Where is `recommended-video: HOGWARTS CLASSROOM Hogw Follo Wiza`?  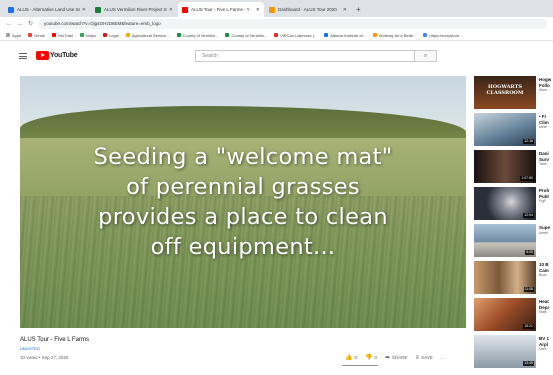 recommended-video: HOGWARTS CLASSROOM Hogw Follo Wiza is located at coordinates (513, 93).